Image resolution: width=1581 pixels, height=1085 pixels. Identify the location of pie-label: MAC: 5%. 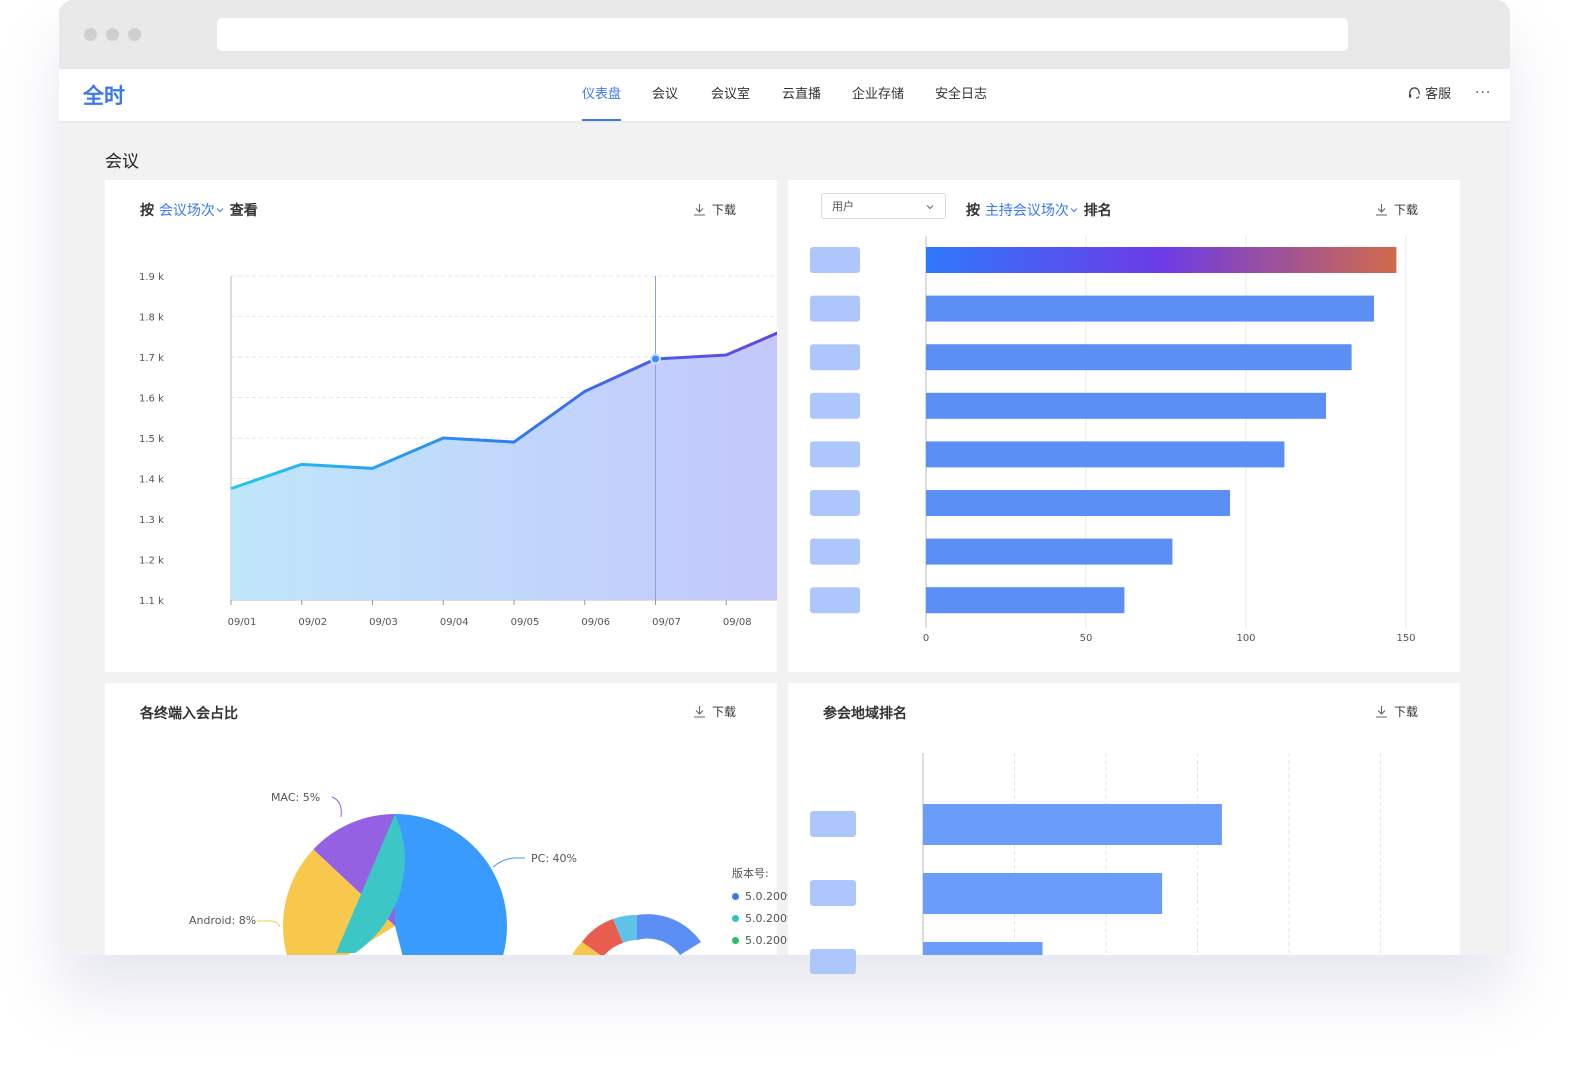
(295, 797).